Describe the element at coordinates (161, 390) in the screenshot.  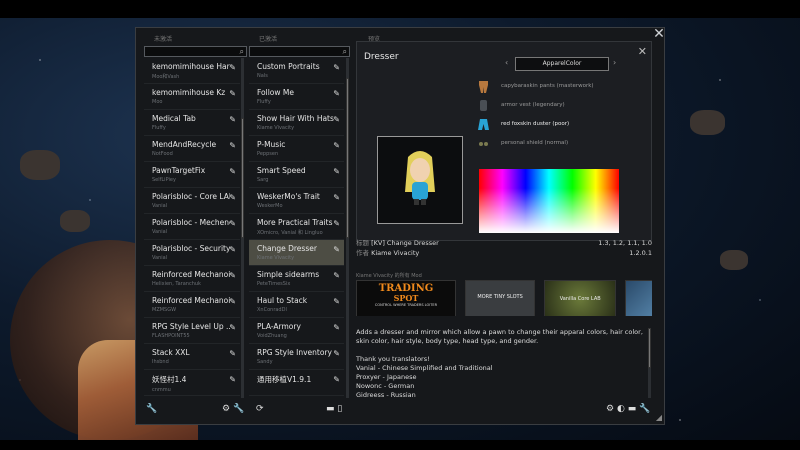
I see `mod-author: cnmmu` at that location.